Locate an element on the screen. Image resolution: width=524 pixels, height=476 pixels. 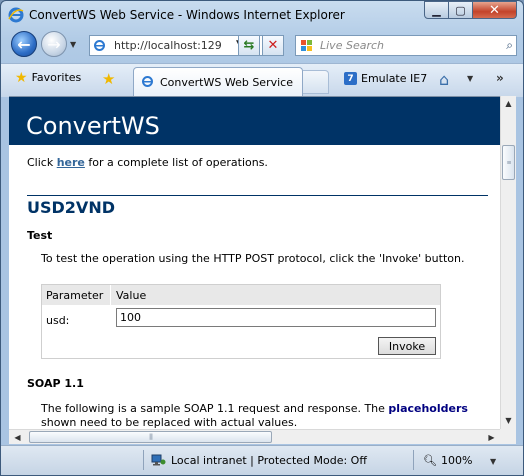
stop-icon: ✕ is located at coordinates (273, 45).